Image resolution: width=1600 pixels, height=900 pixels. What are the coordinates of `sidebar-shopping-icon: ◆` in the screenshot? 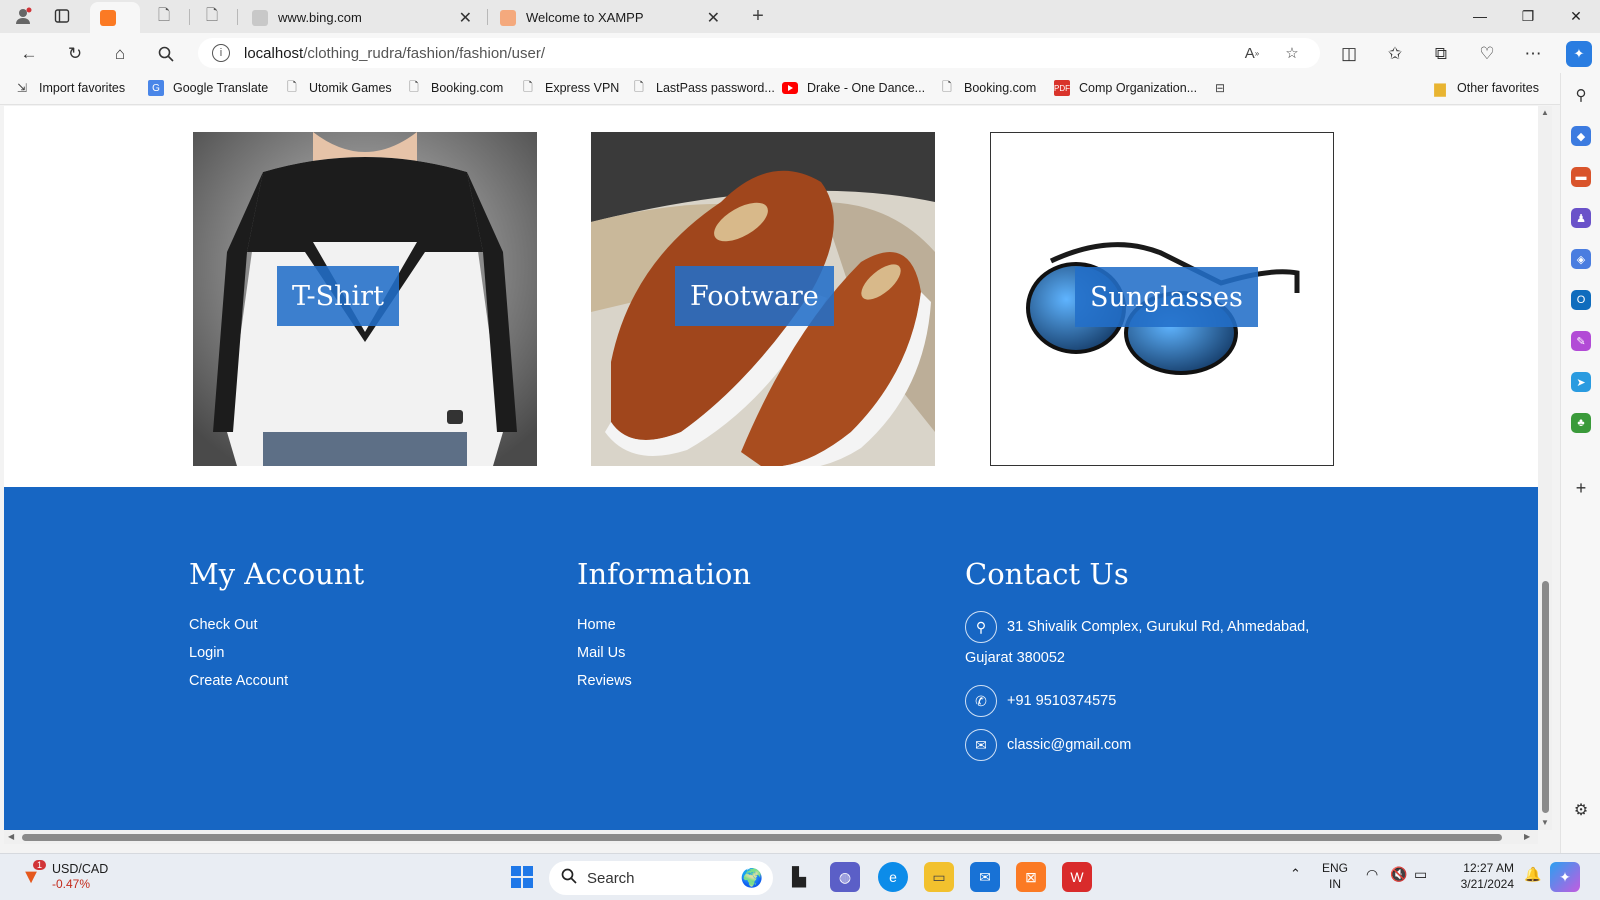 It's located at (1581, 136).